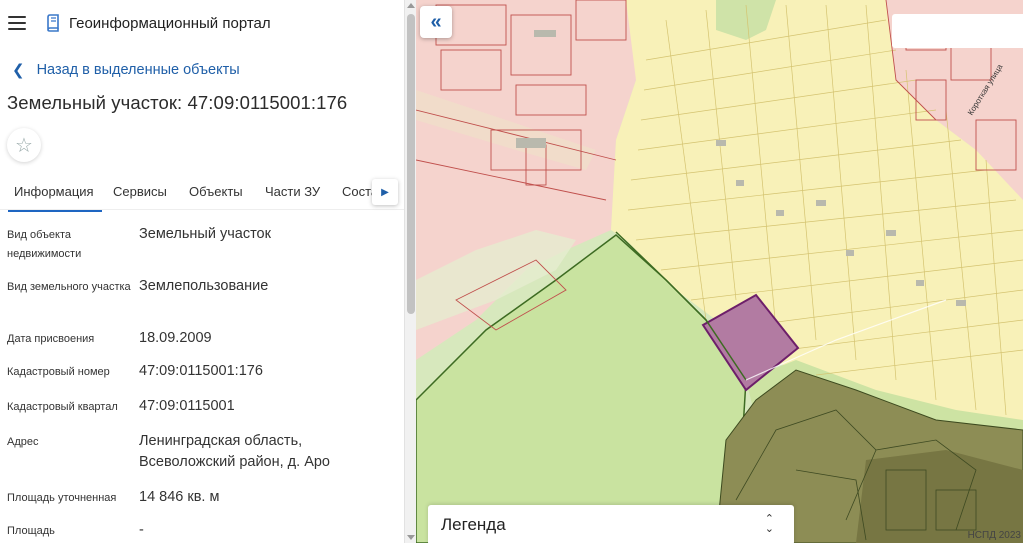  I want to click on property-key: Кадастровый номер, so click(58, 372).